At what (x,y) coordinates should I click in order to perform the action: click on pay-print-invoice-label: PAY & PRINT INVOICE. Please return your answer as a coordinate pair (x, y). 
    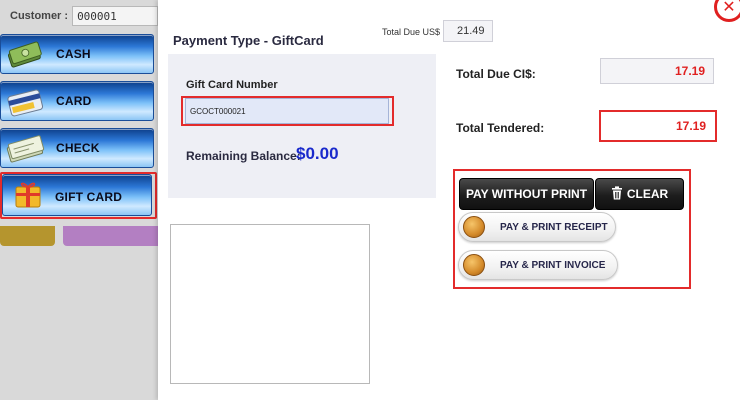
    Looking at the image, I should click on (553, 265).